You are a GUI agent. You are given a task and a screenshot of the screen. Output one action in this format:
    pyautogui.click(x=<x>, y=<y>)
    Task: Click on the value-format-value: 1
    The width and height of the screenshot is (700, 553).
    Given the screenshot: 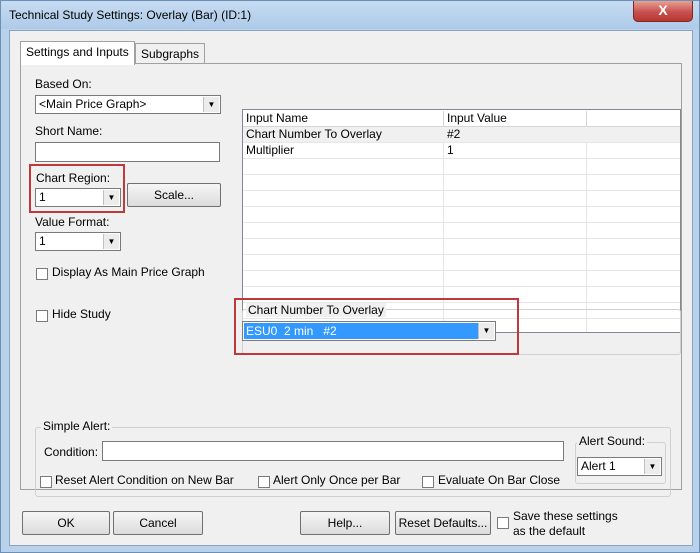 What is the action you would take?
    pyautogui.click(x=42, y=241)
    